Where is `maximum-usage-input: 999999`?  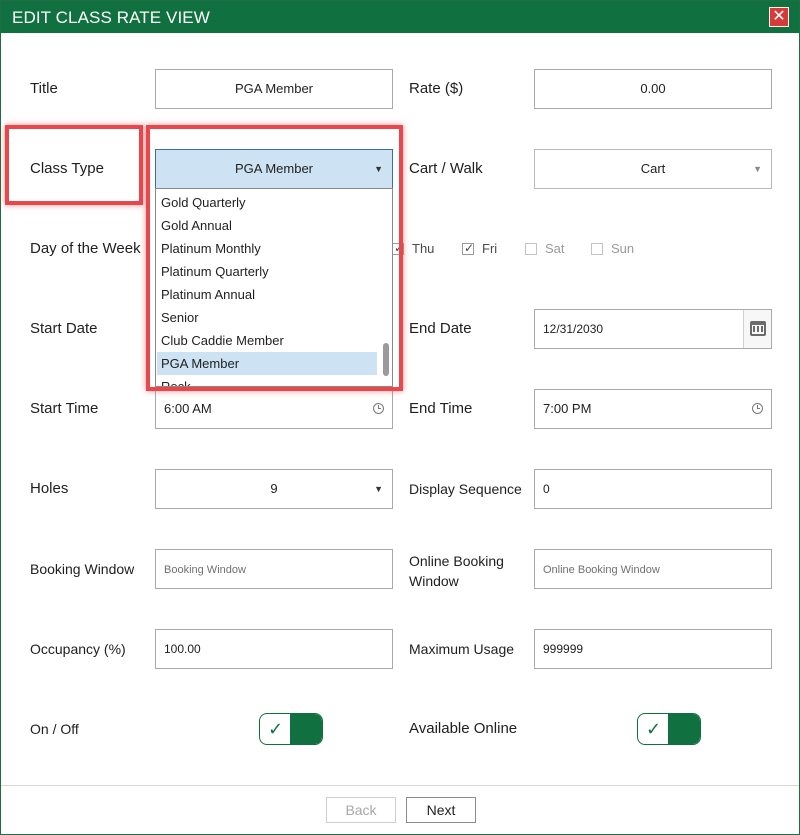 maximum-usage-input: 999999 is located at coordinates (653, 649).